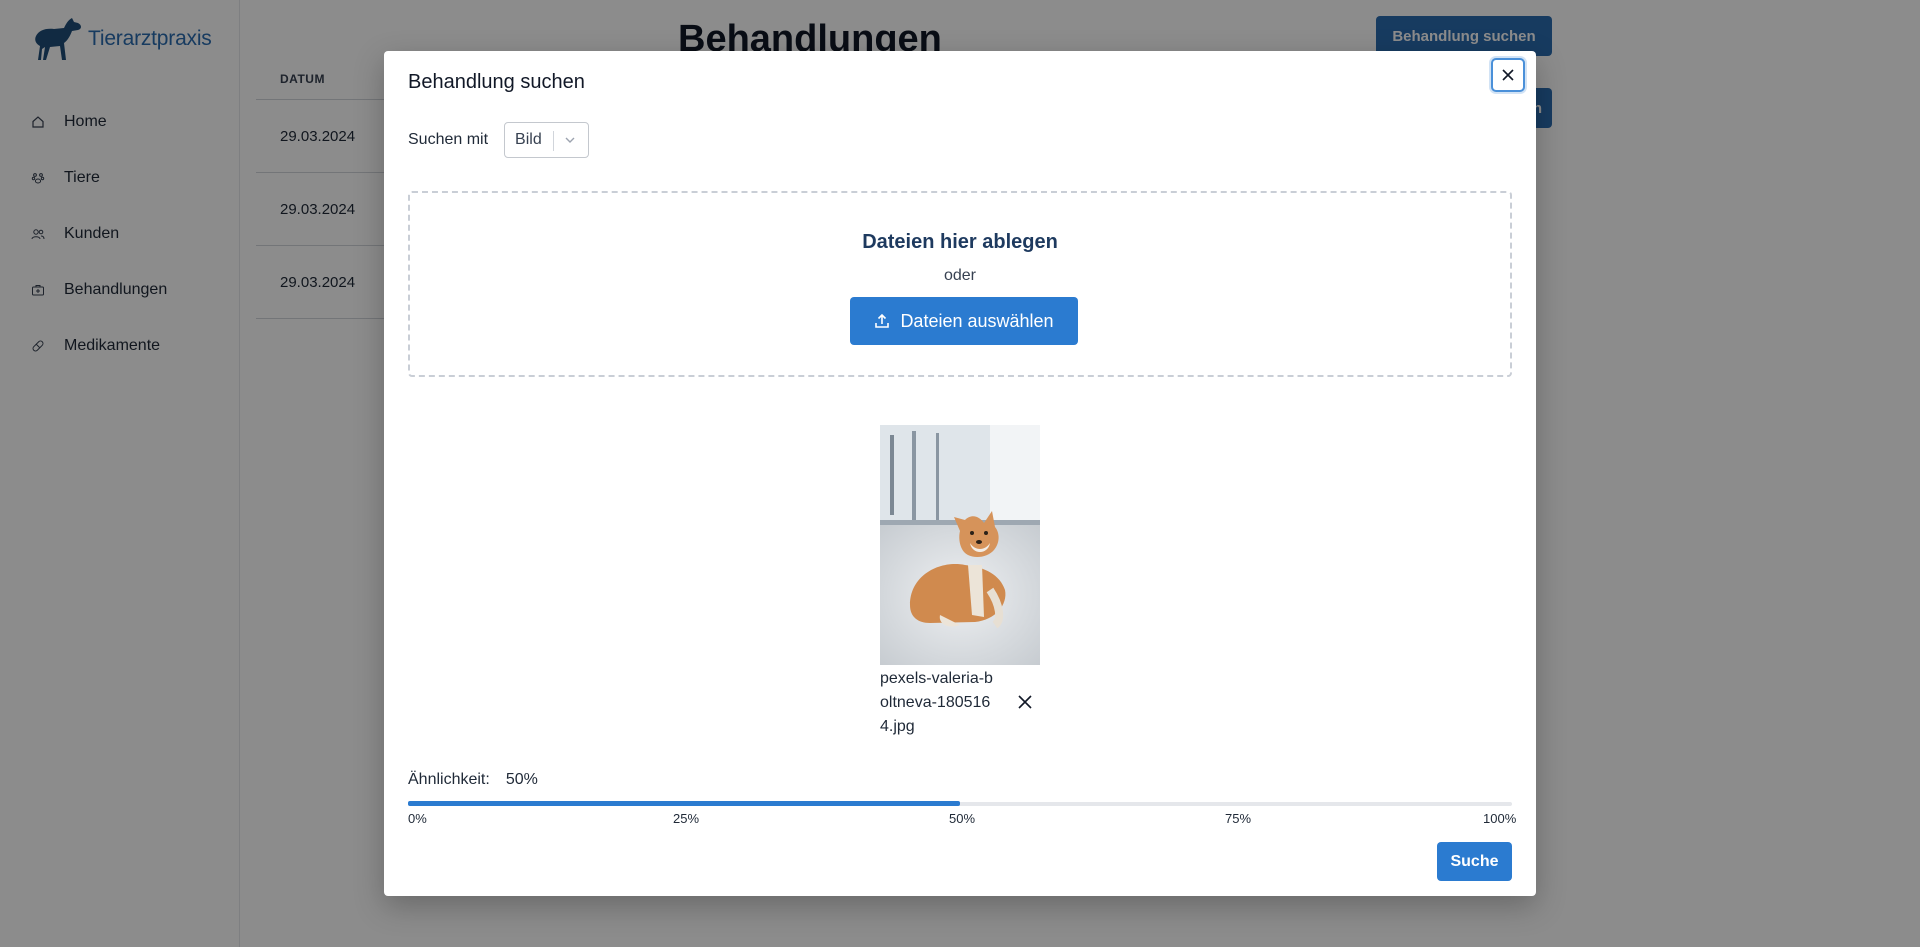 The width and height of the screenshot is (1920, 947). What do you see at coordinates (499, 140) in the screenshot?
I see `search-mode-row: Suchen mit Bild` at bounding box center [499, 140].